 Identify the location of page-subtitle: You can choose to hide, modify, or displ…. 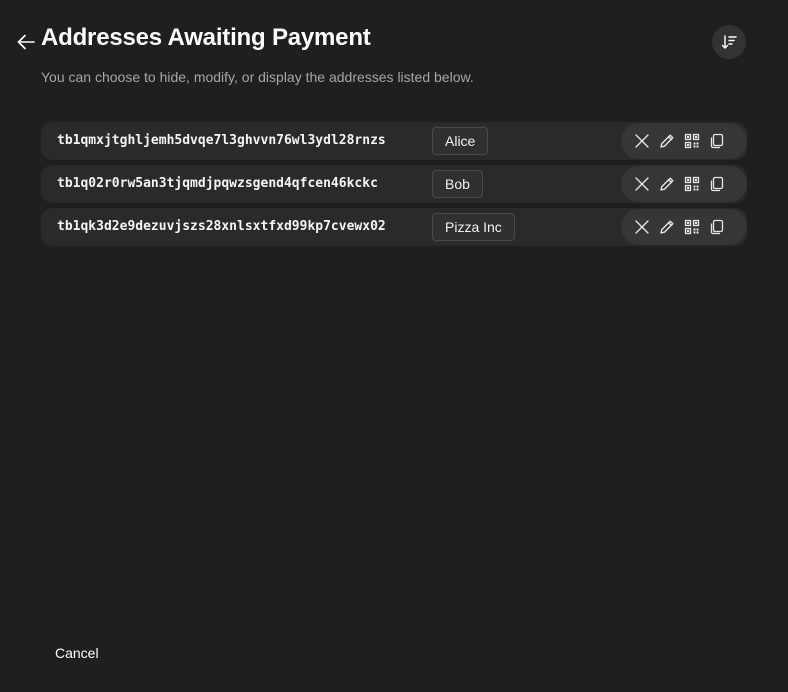
(257, 77).